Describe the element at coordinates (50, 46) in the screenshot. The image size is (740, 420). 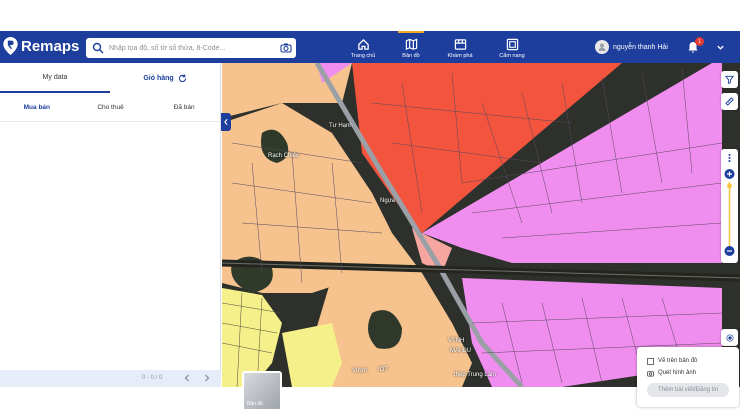
I see `logo-text: Remaps` at that location.